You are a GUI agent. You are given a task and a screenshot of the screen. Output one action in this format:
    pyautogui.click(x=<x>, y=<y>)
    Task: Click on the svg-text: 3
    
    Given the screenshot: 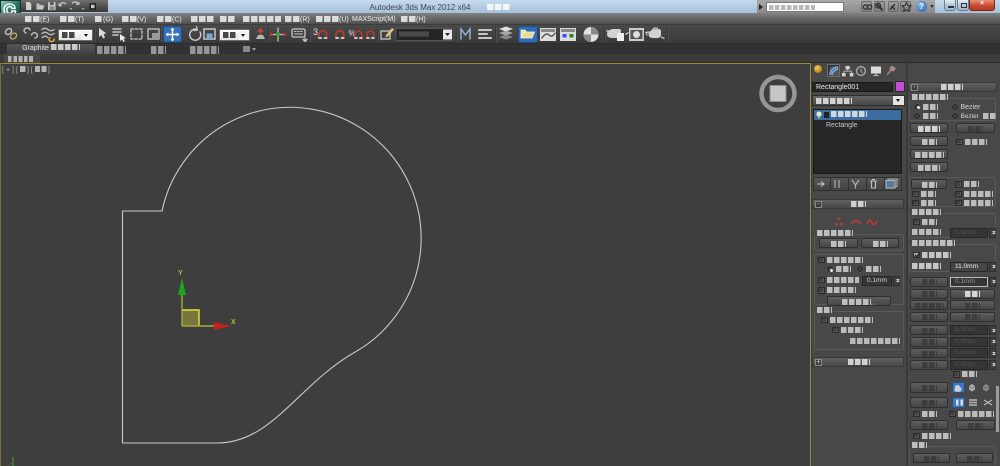 What is the action you would take?
    pyautogui.click(x=315, y=32)
    